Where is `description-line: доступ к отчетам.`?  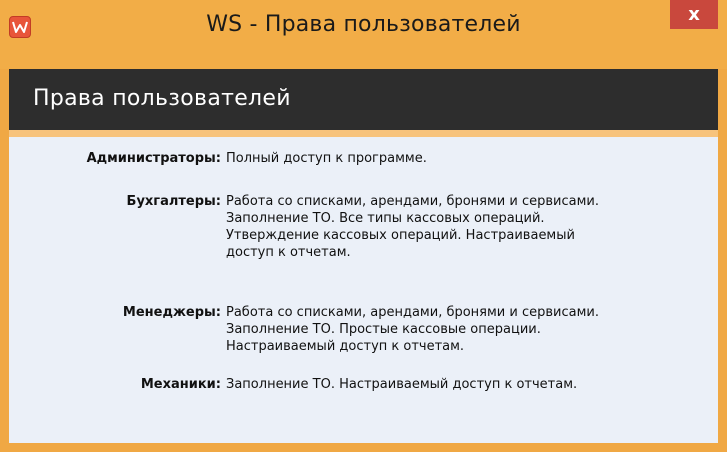
description-line: доступ к отчетам. is located at coordinates (288, 252).